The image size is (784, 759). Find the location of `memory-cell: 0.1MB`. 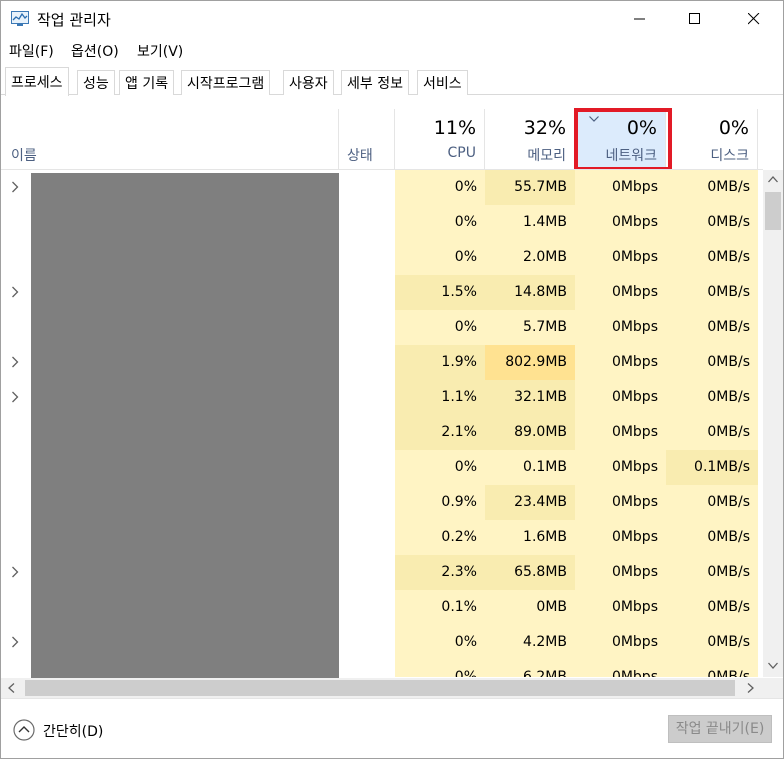

memory-cell: 0.1MB is located at coordinates (530, 467).